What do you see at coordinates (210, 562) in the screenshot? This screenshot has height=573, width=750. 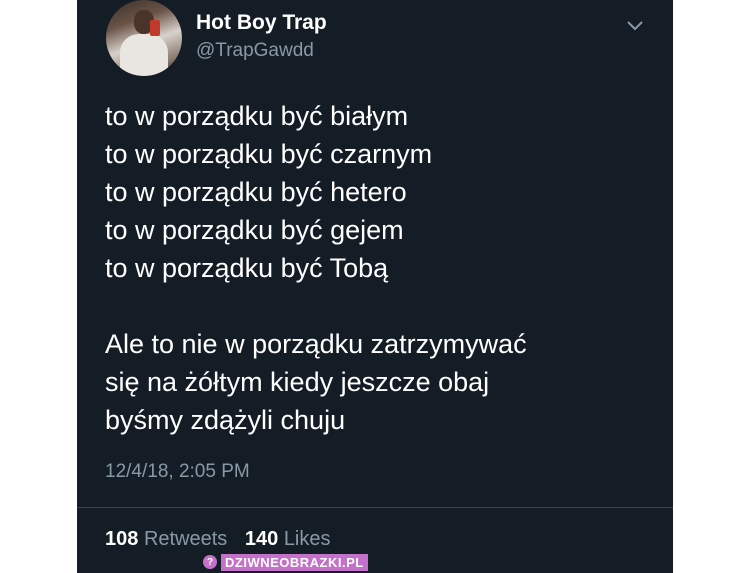 I see `watermark-icon: ?` at bounding box center [210, 562].